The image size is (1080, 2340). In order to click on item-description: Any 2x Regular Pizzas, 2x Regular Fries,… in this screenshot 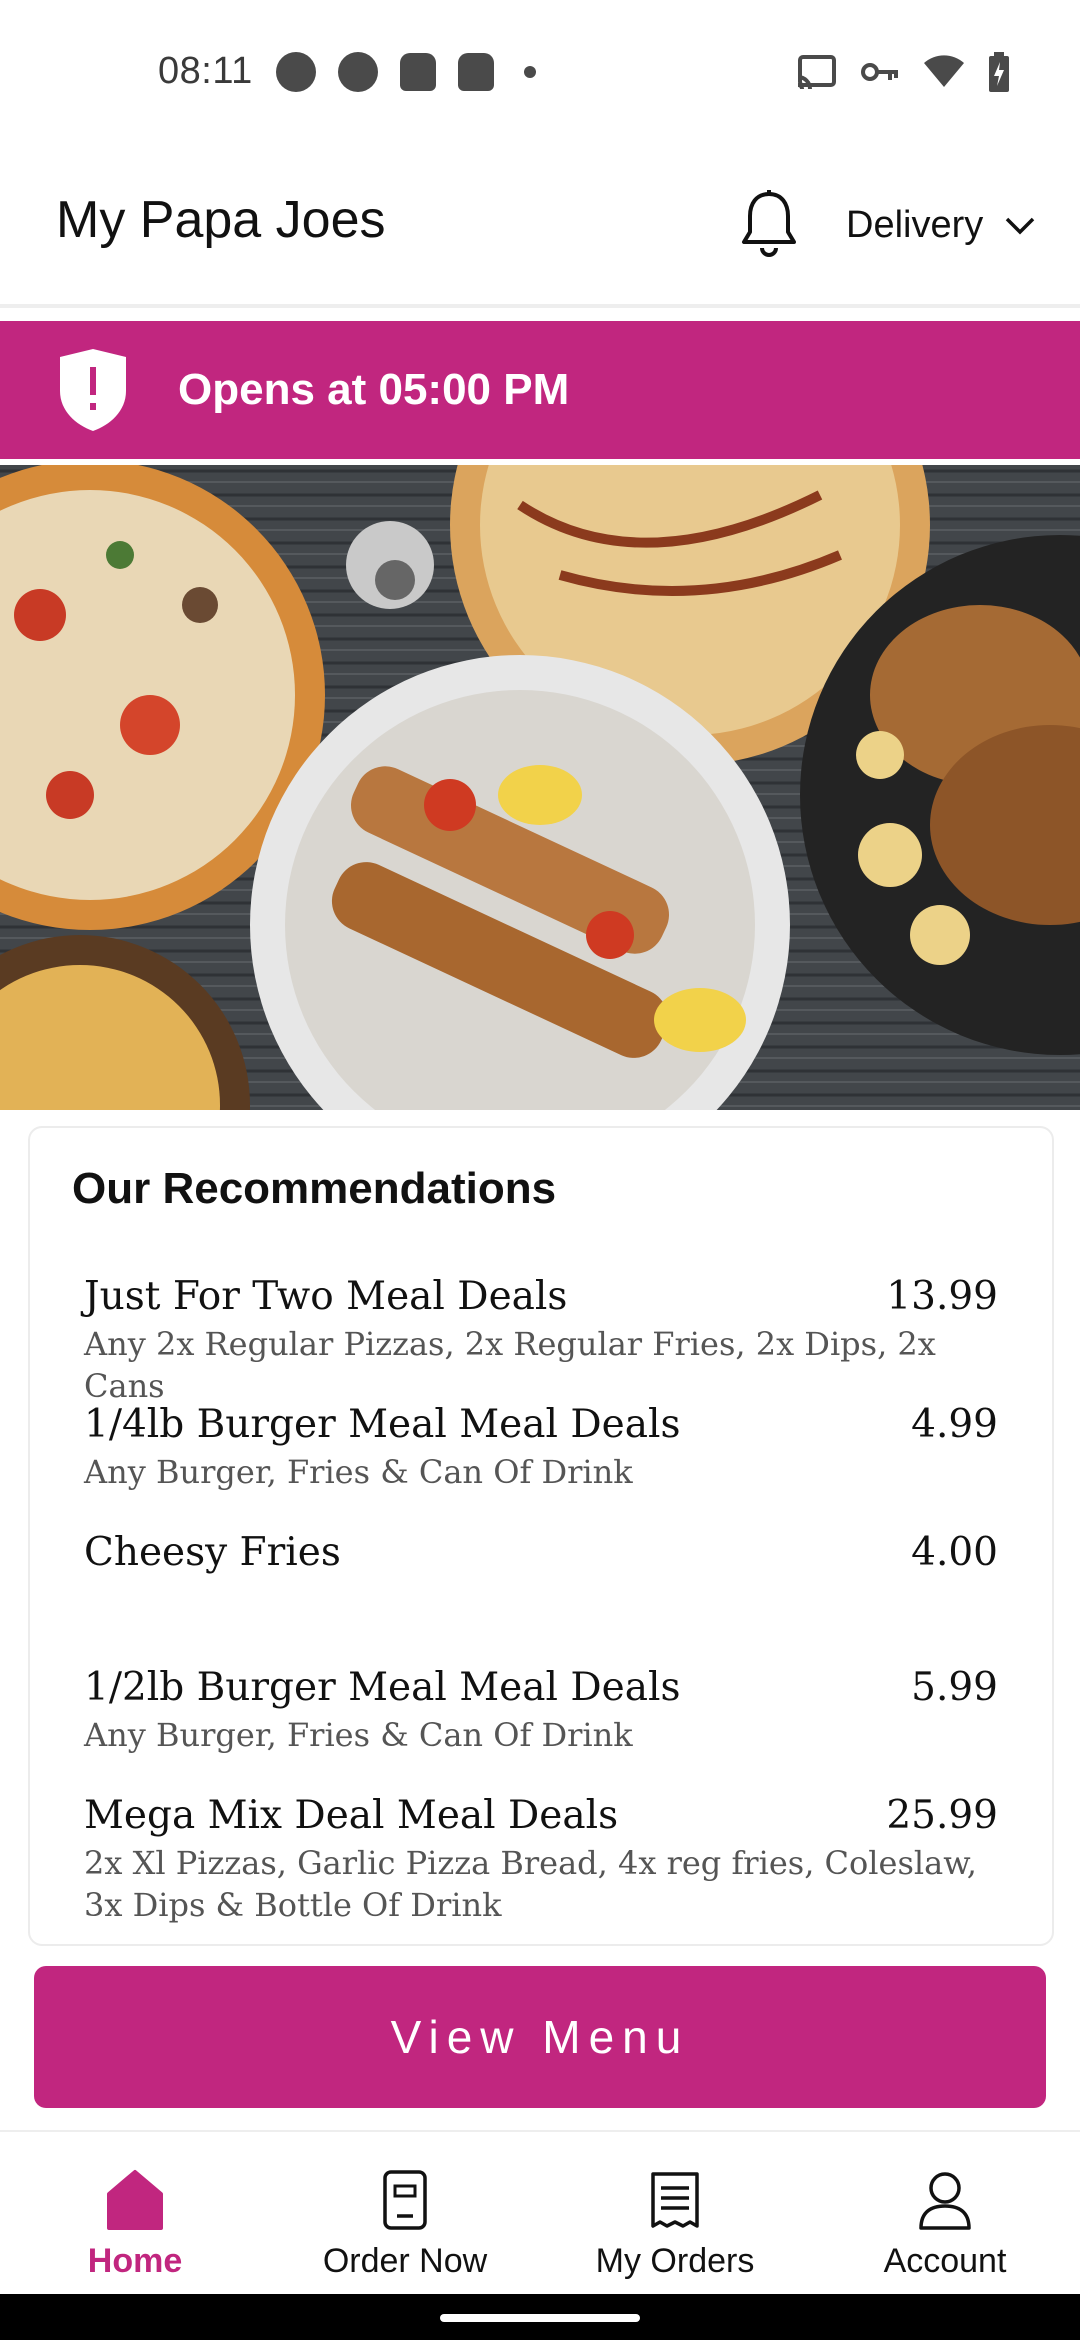, I will do `click(510, 1365)`.